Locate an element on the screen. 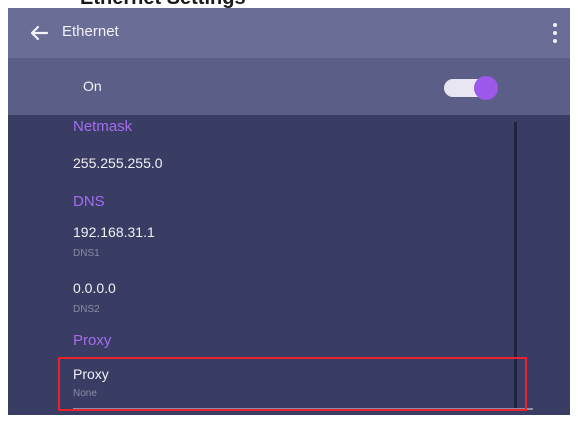 This screenshot has height=421, width=578. ethernet-toggle is located at coordinates (471, 88).